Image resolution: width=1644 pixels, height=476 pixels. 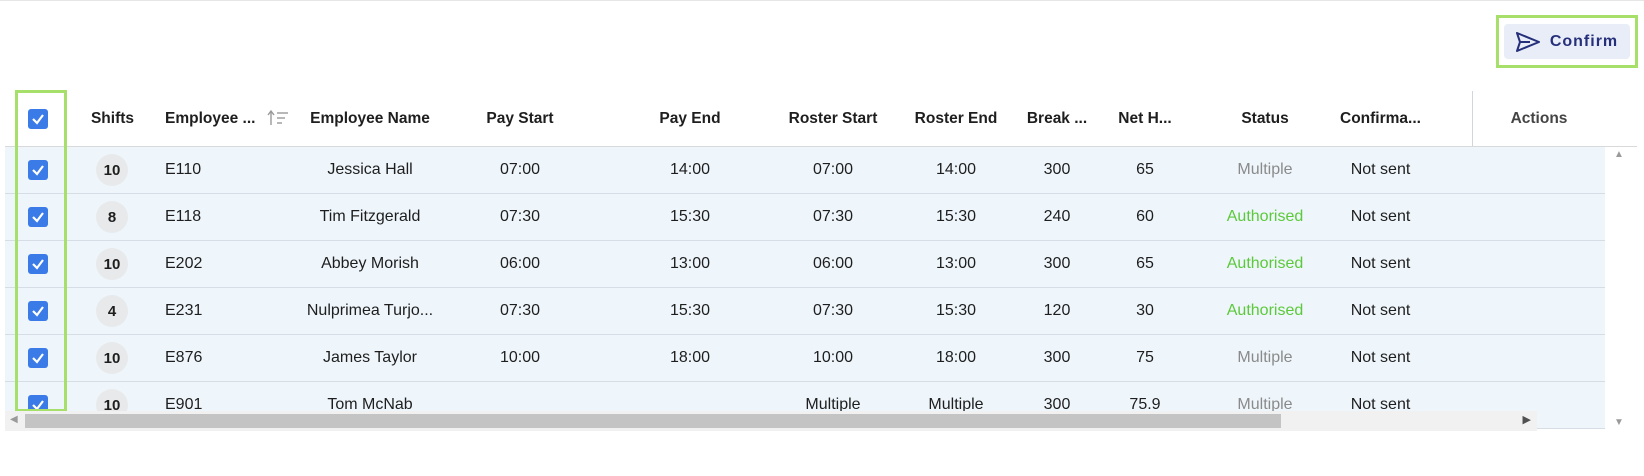 What do you see at coordinates (370, 169) in the screenshot?
I see `employee-name-cell: Jessica Hall` at bounding box center [370, 169].